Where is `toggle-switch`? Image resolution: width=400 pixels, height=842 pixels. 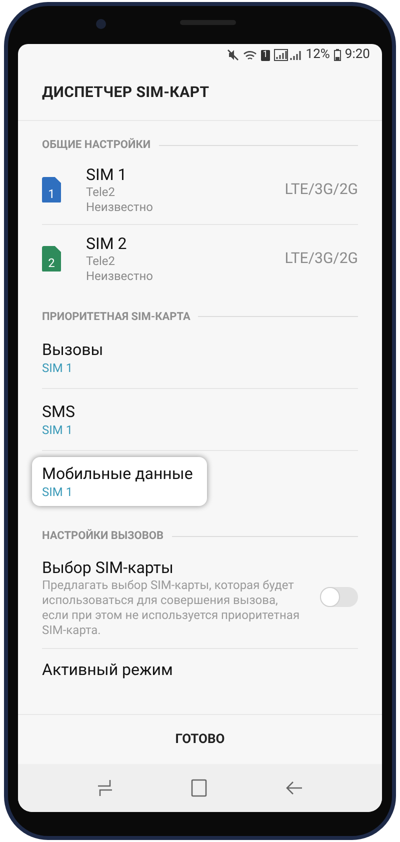 toggle-switch is located at coordinates (339, 597).